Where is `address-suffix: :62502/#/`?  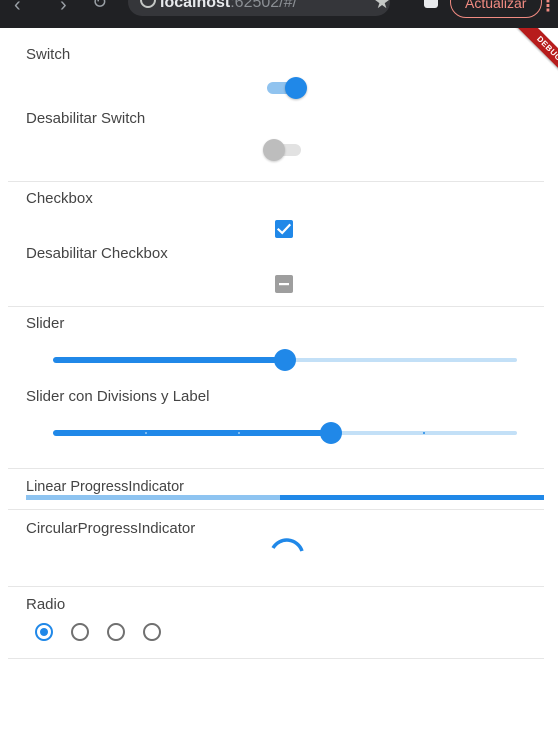
address-suffix: :62502/#/ is located at coordinates (263, 5).